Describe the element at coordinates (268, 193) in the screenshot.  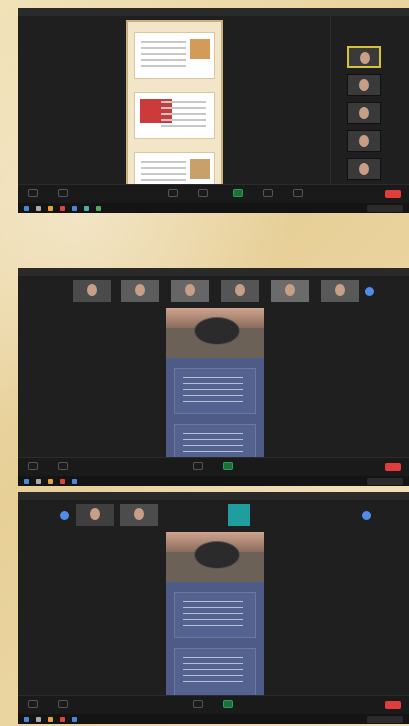
I see `record-button` at that location.